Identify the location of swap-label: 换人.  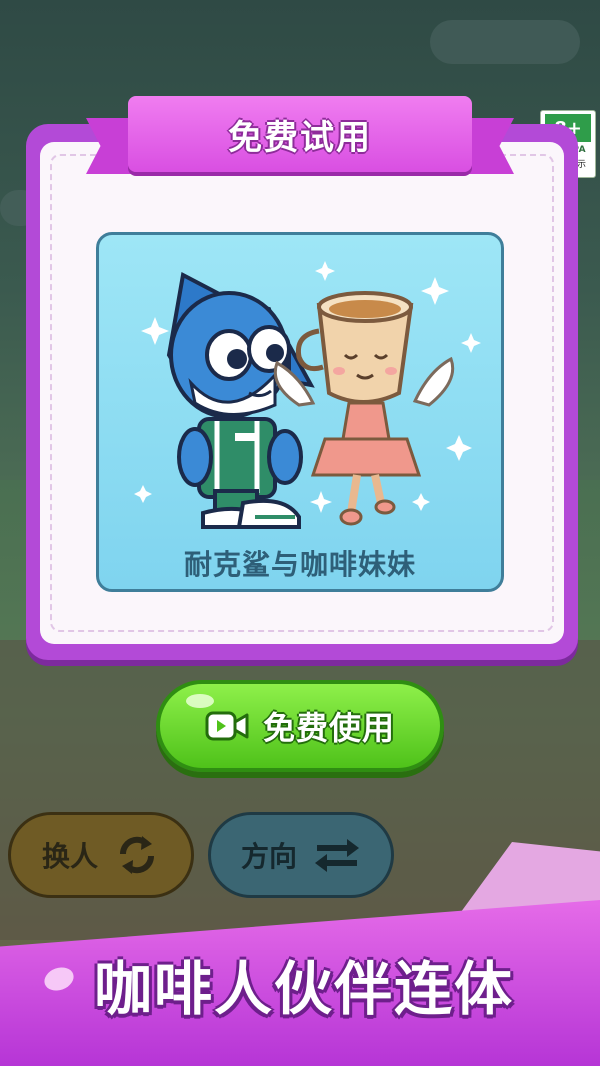
(69, 856).